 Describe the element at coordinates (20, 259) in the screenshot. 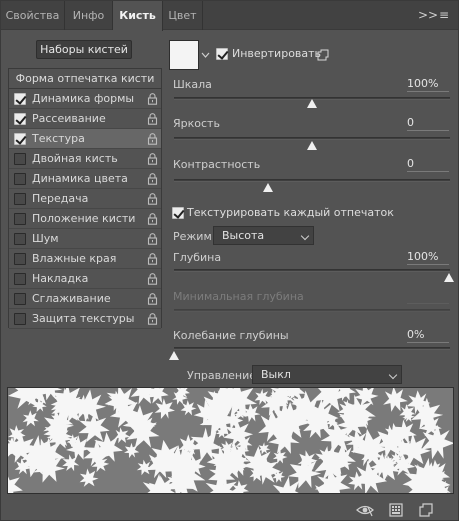

I see `wet-edges-checkbox` at that location.